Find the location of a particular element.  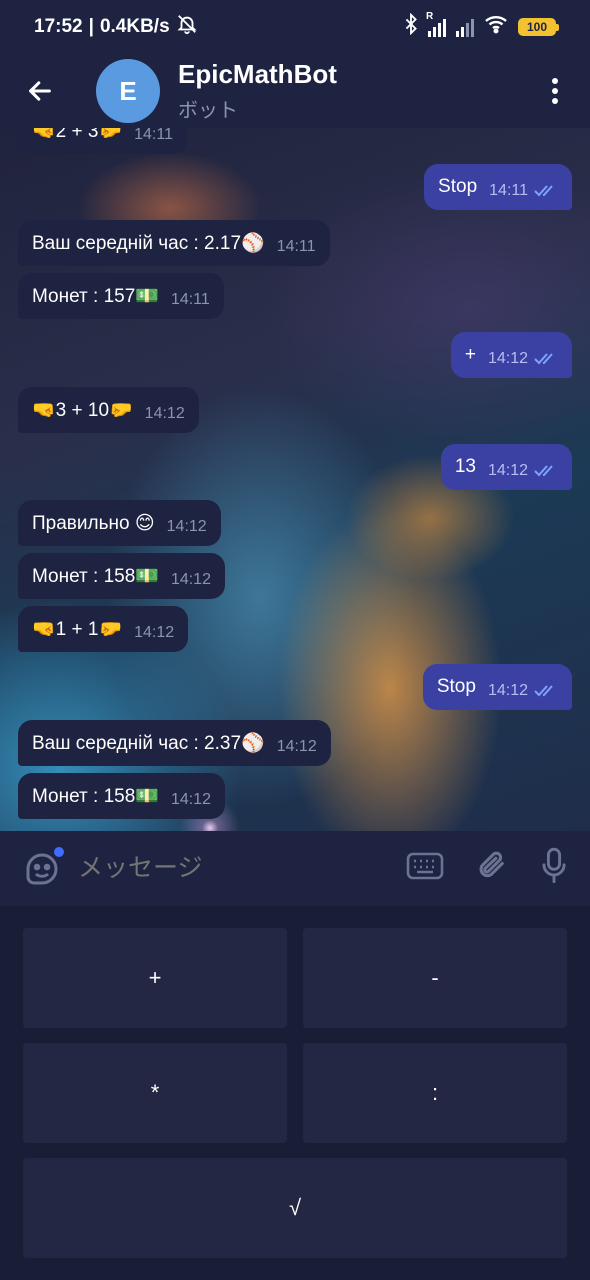

message-bubble: Правильно 😊 14:12 is located at coordinates (119, 523).